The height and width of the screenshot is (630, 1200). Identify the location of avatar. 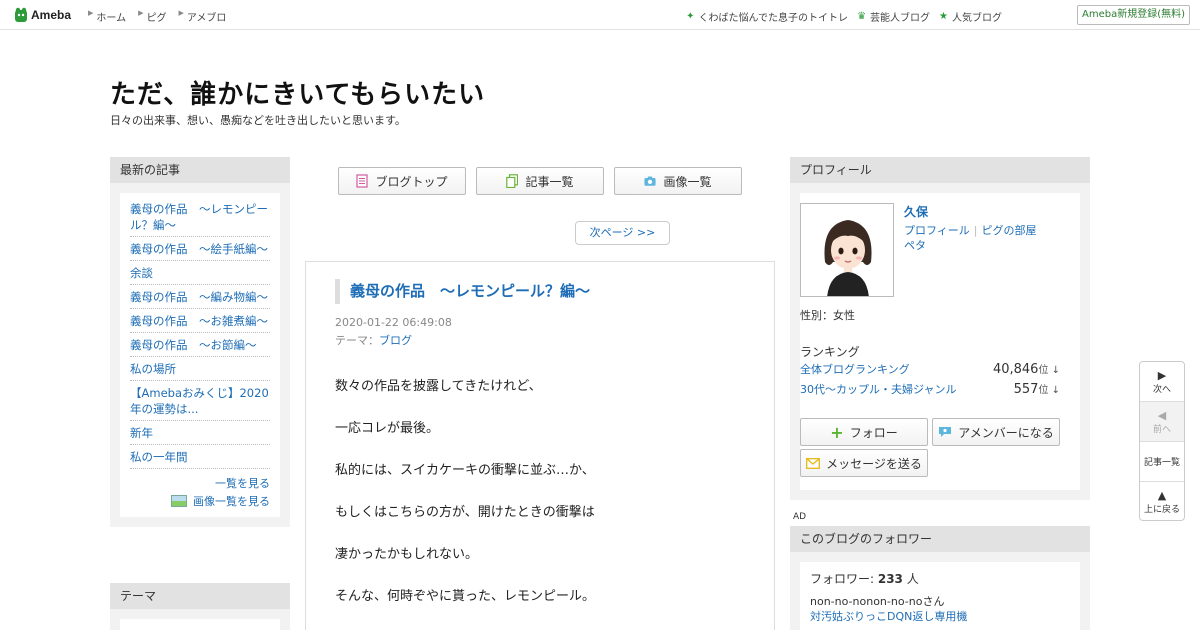
(847, 250).